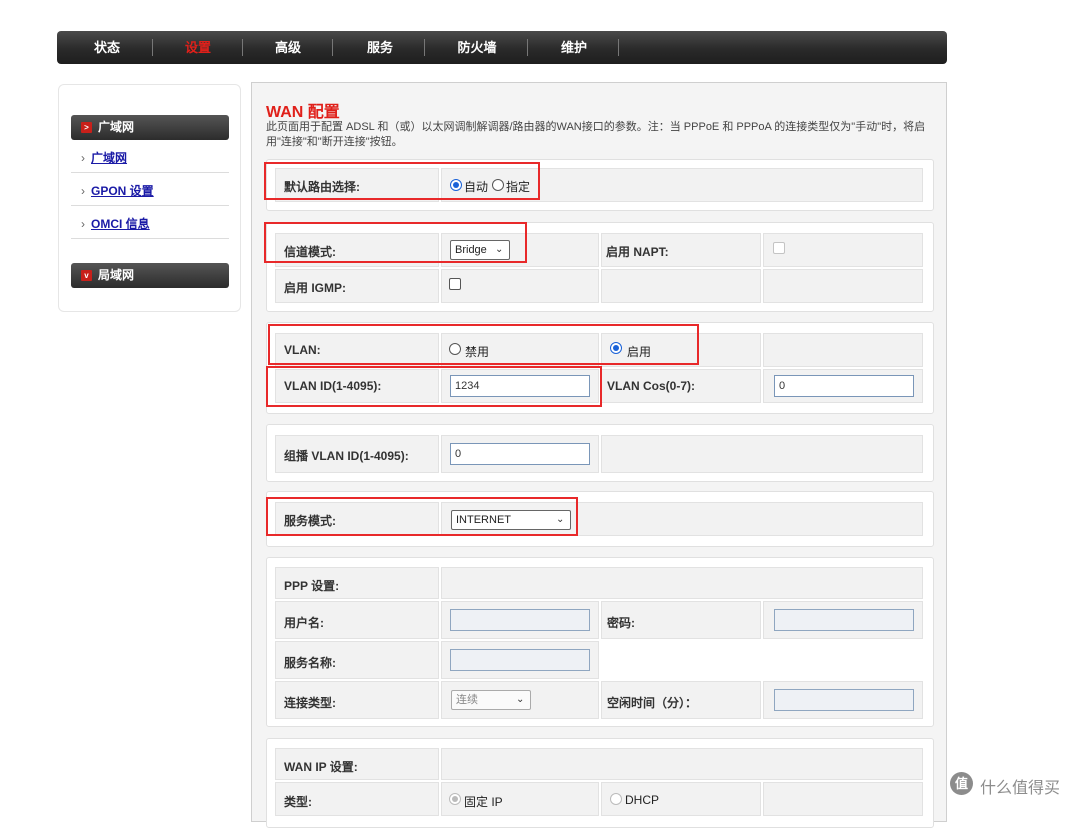  I want to click on wan-ip-heading: WAN IP 设置:, so click(321, 767).